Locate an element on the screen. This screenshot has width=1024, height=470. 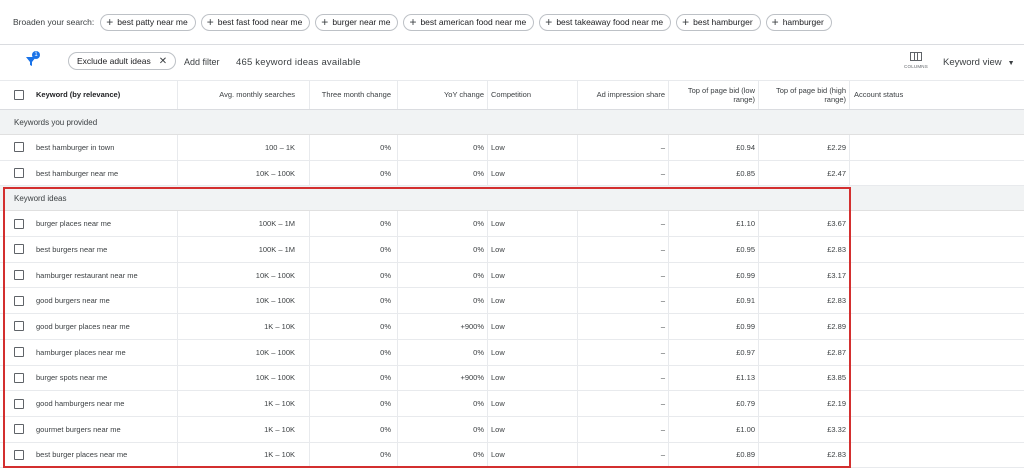
broaden-chip: + burger near me is located at coordinates (357, 22).